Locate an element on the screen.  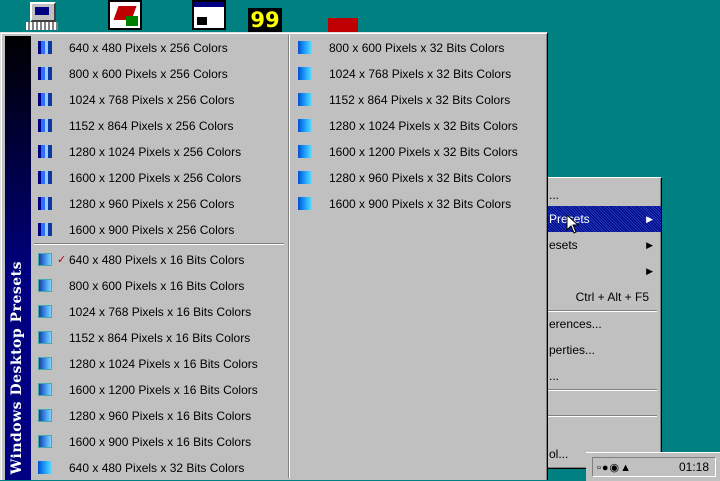
window-icon is located at coordinates (209, 15).